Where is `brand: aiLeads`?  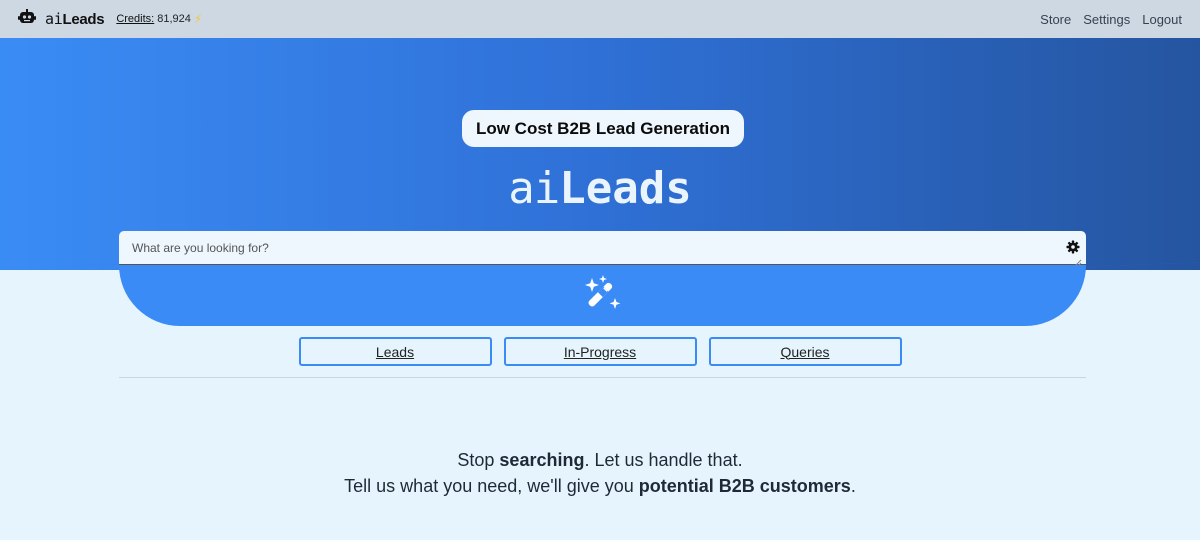 brand: aiLeads is located at coordinates (61, 19).